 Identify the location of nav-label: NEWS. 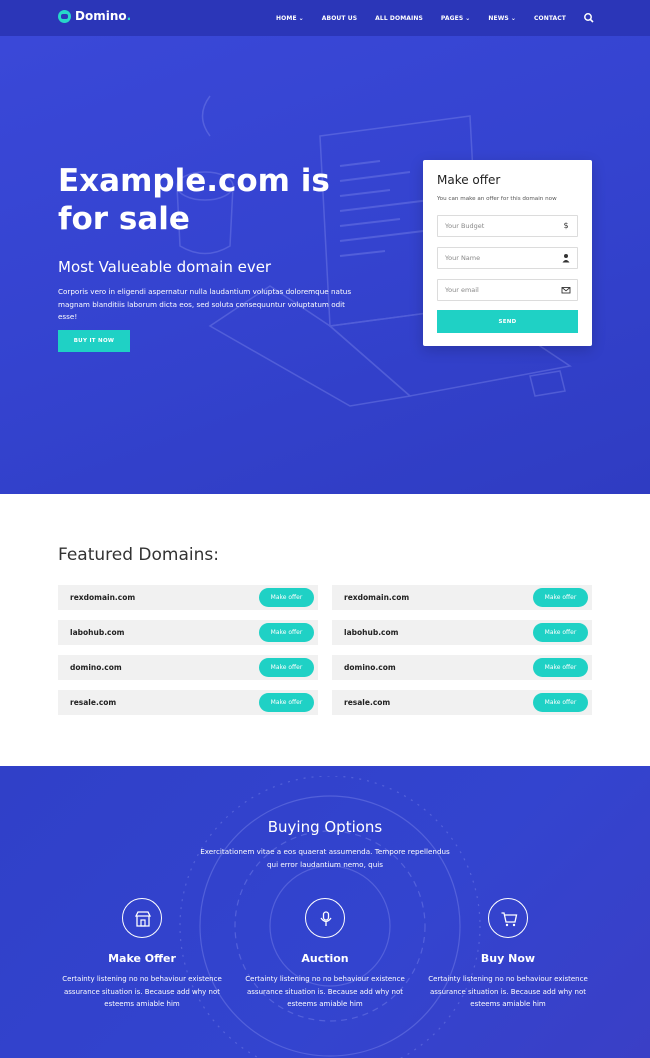
(498, 18).